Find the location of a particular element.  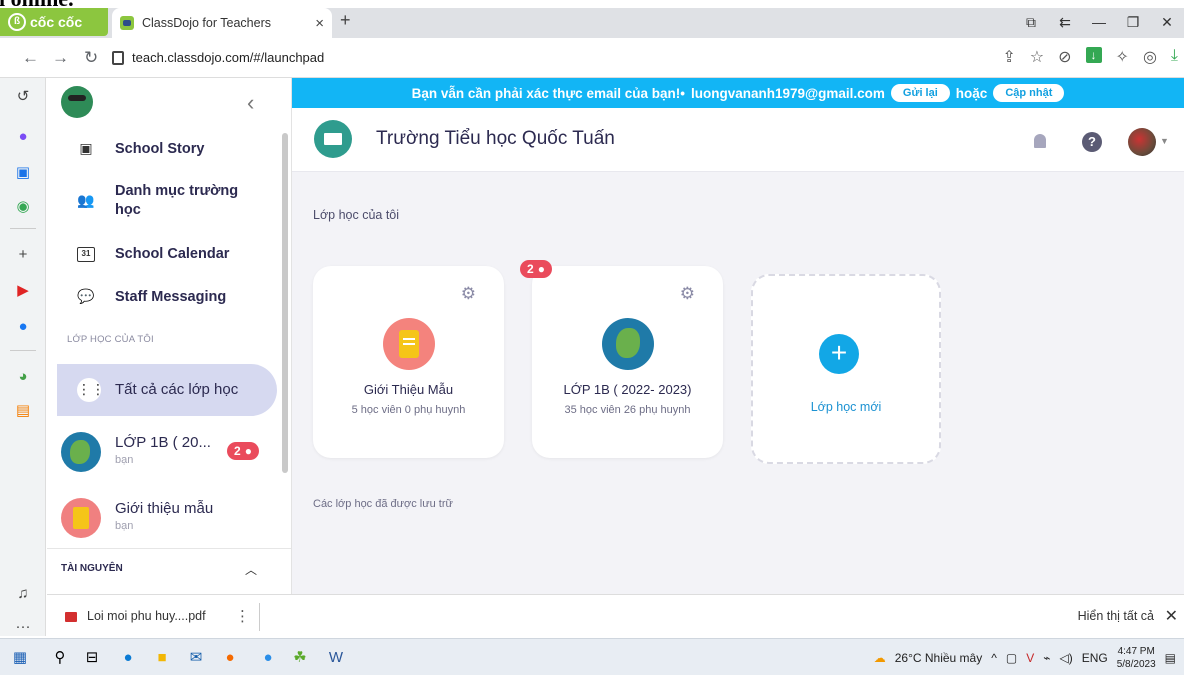

url-text: teach.classdojo.com/#/launchpad is located at coordinates (228, 57).